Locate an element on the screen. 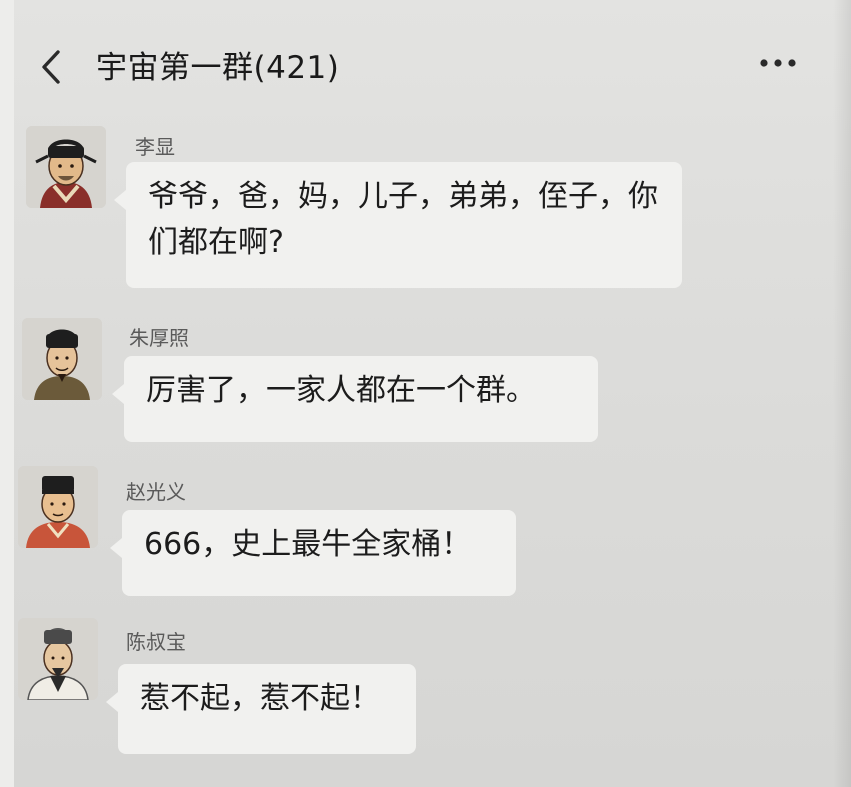  sender-name: 朱厚照 is located at coordinates (159, 338).